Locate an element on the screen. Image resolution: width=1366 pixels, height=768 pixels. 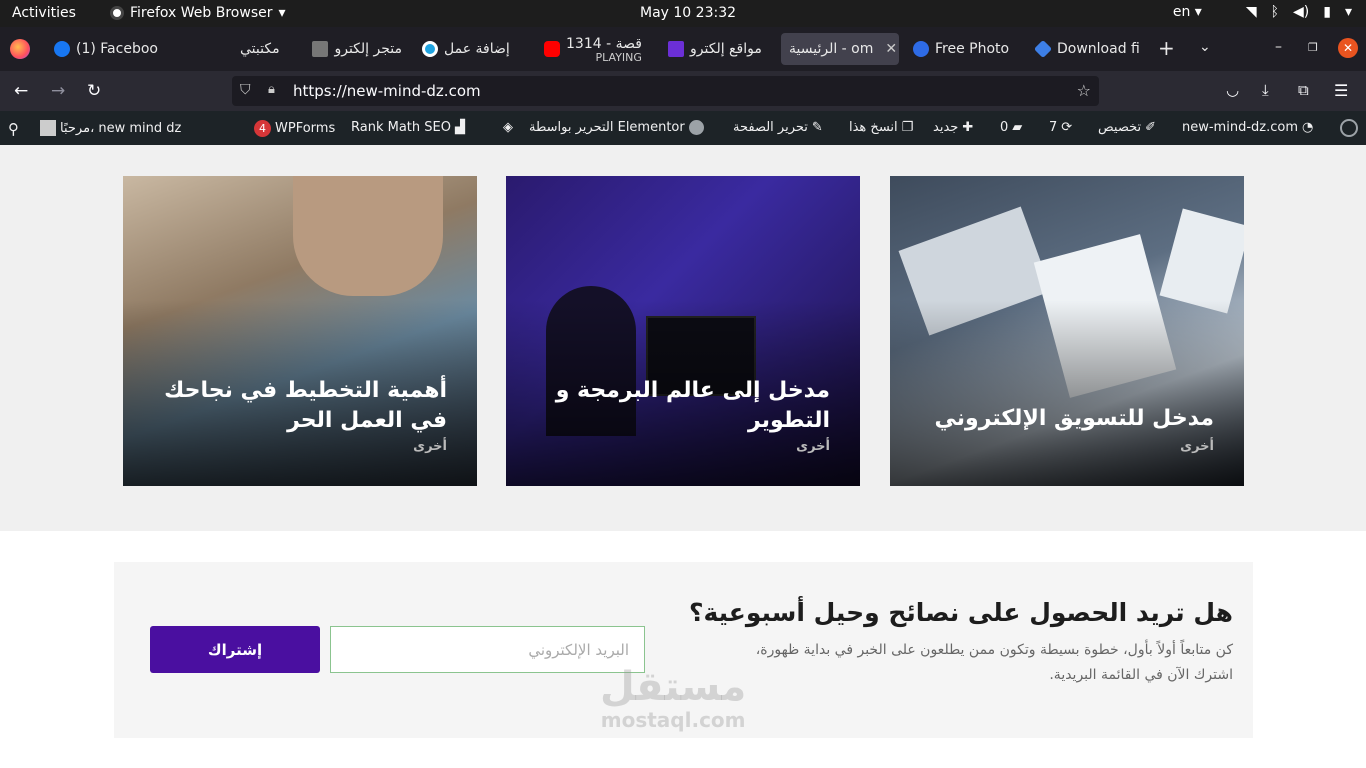
tracking-protection-icon: ⛉ is located at coordinates (245, 90).